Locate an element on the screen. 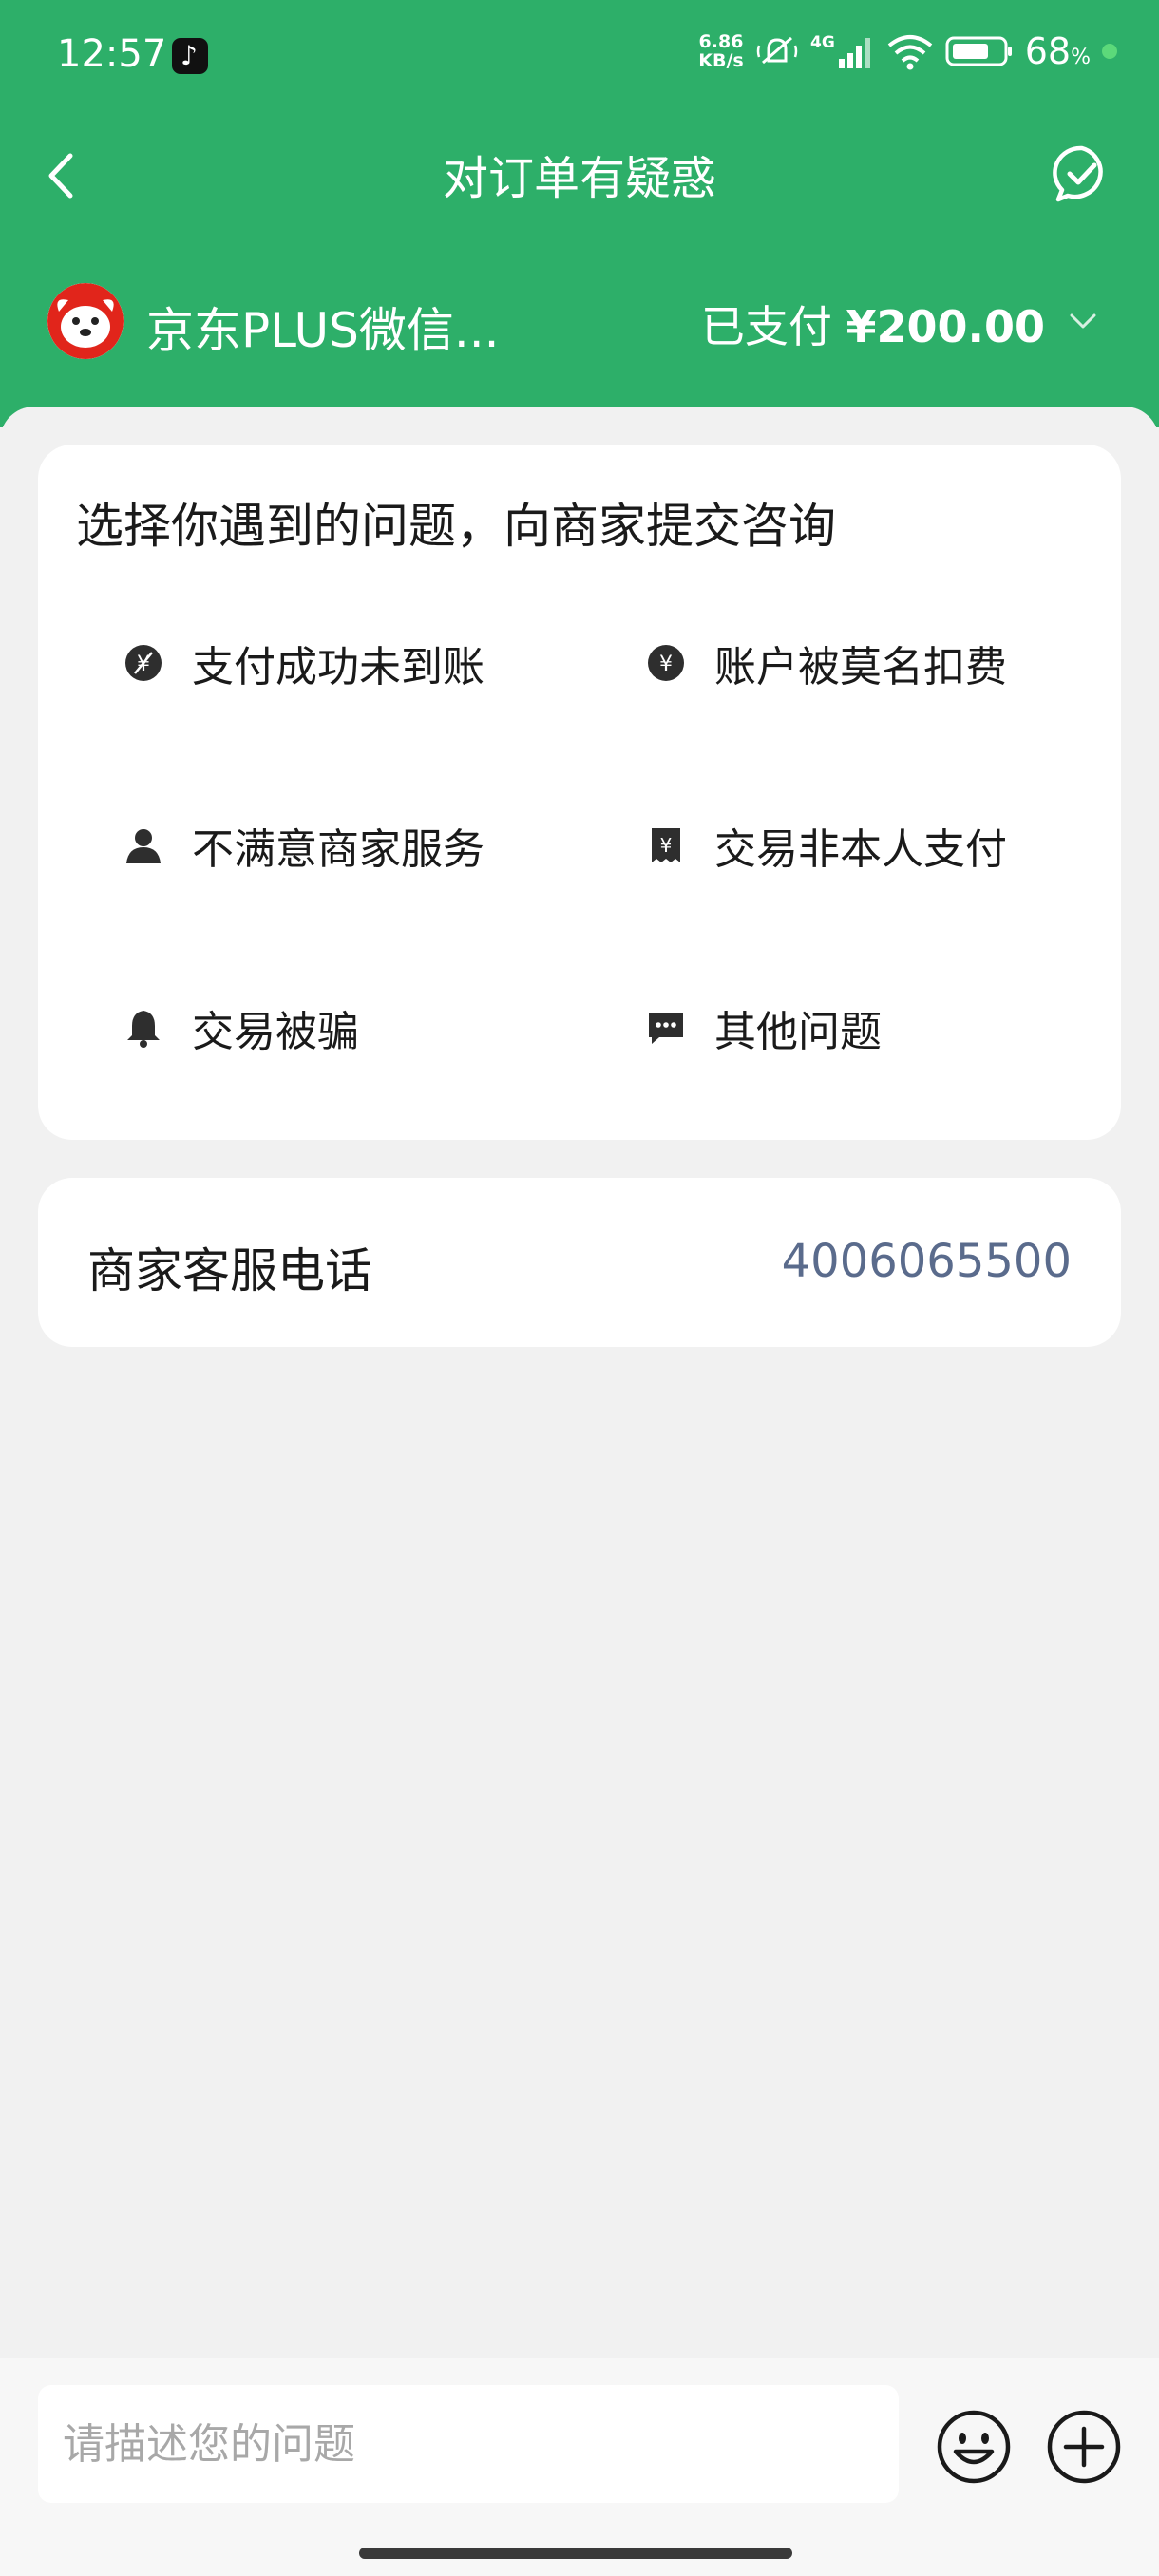 The height and width of the screenshot is (2576, 1159). battery-icon is located at coordinates (978, 51).